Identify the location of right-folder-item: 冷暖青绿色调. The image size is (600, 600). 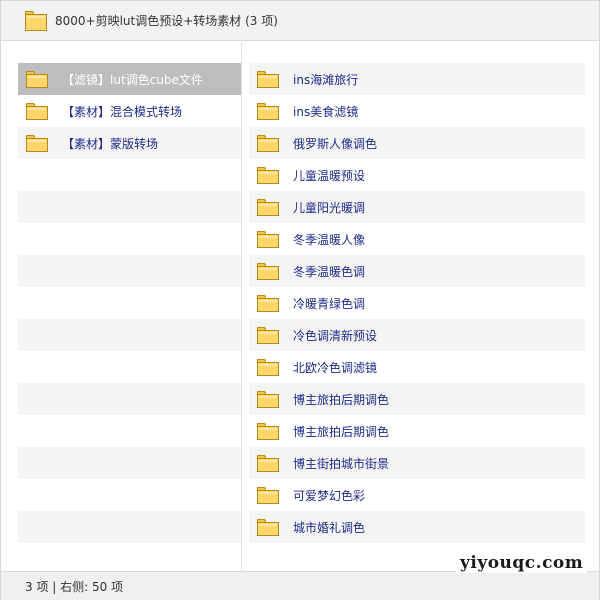
(417, 303).